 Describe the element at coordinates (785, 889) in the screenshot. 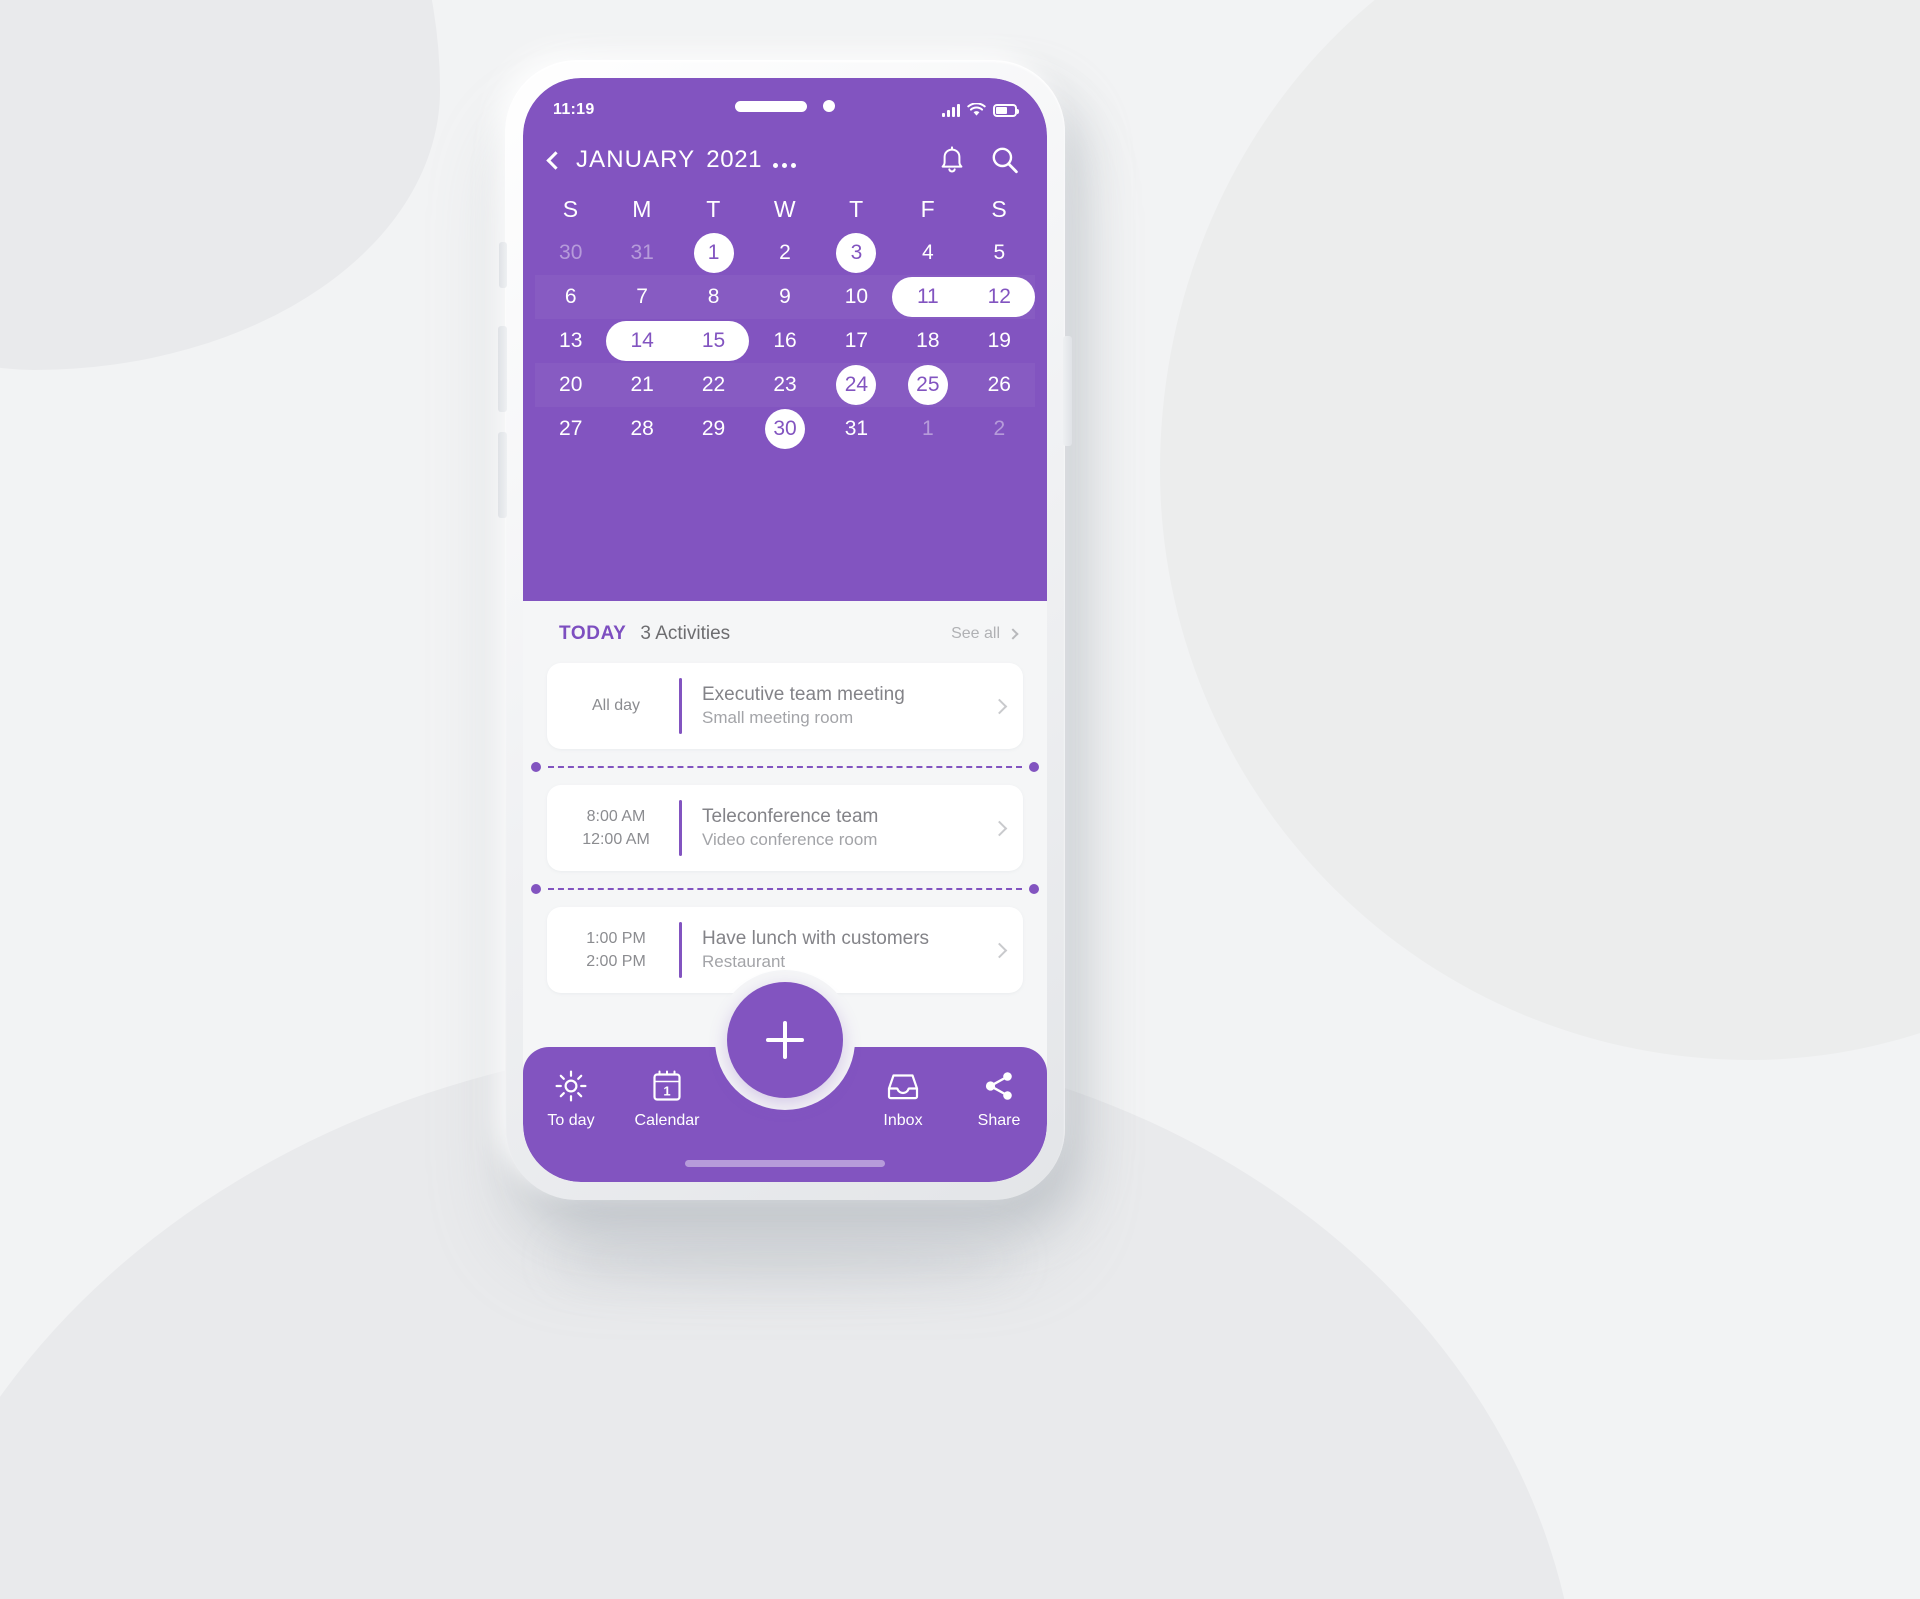

I see `activity-divider` at that location.